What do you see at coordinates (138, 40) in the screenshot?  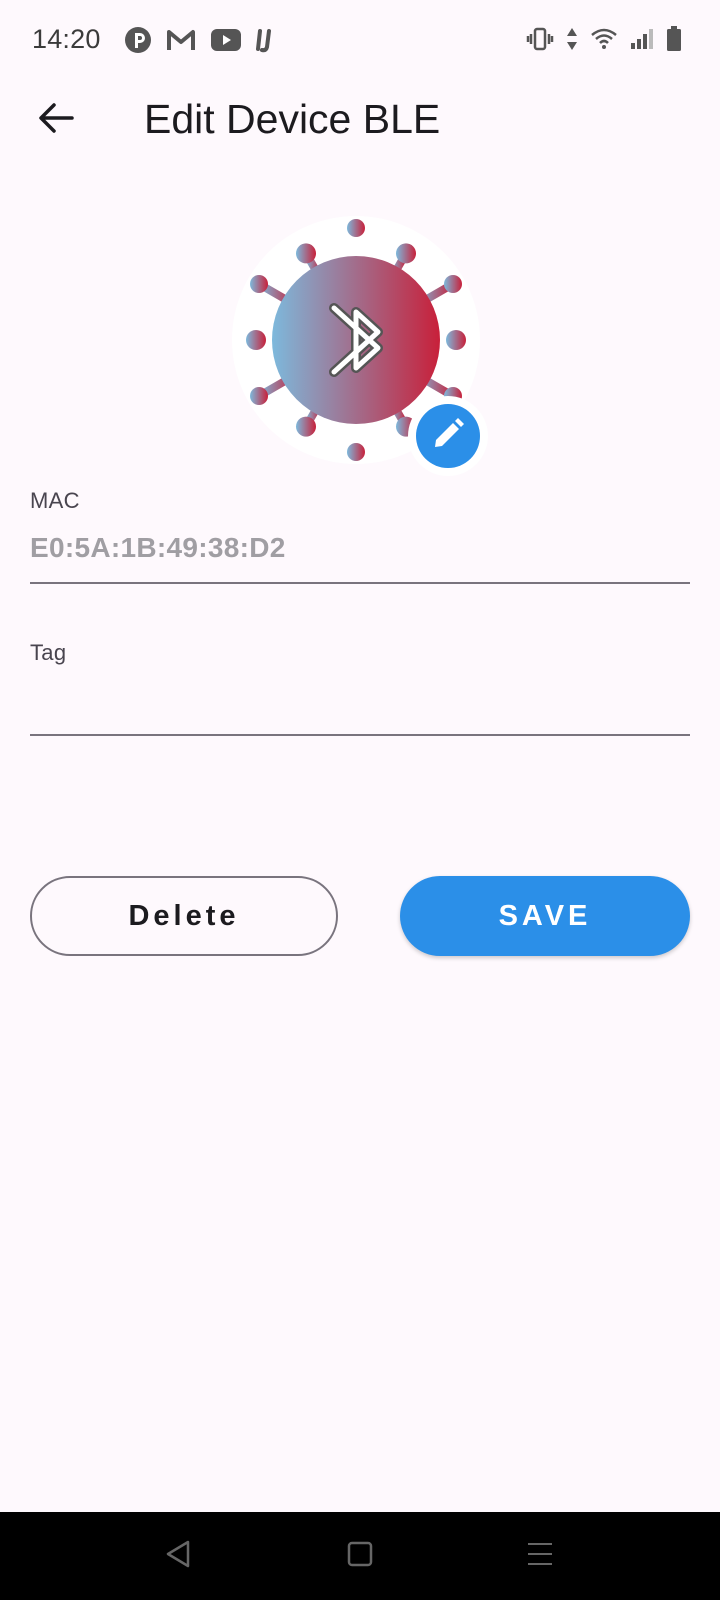 I see `pinterest-icon` at bounding box center [138, 40].